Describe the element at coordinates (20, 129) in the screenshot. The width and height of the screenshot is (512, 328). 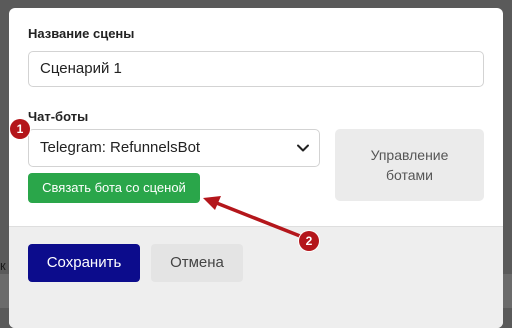
I see `step-1-badge: 1` at that location.